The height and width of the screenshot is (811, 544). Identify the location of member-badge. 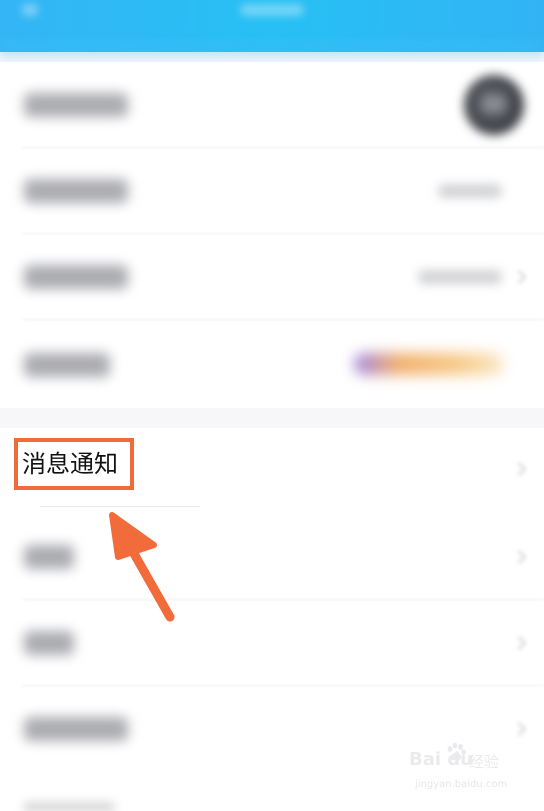
(429, 364).